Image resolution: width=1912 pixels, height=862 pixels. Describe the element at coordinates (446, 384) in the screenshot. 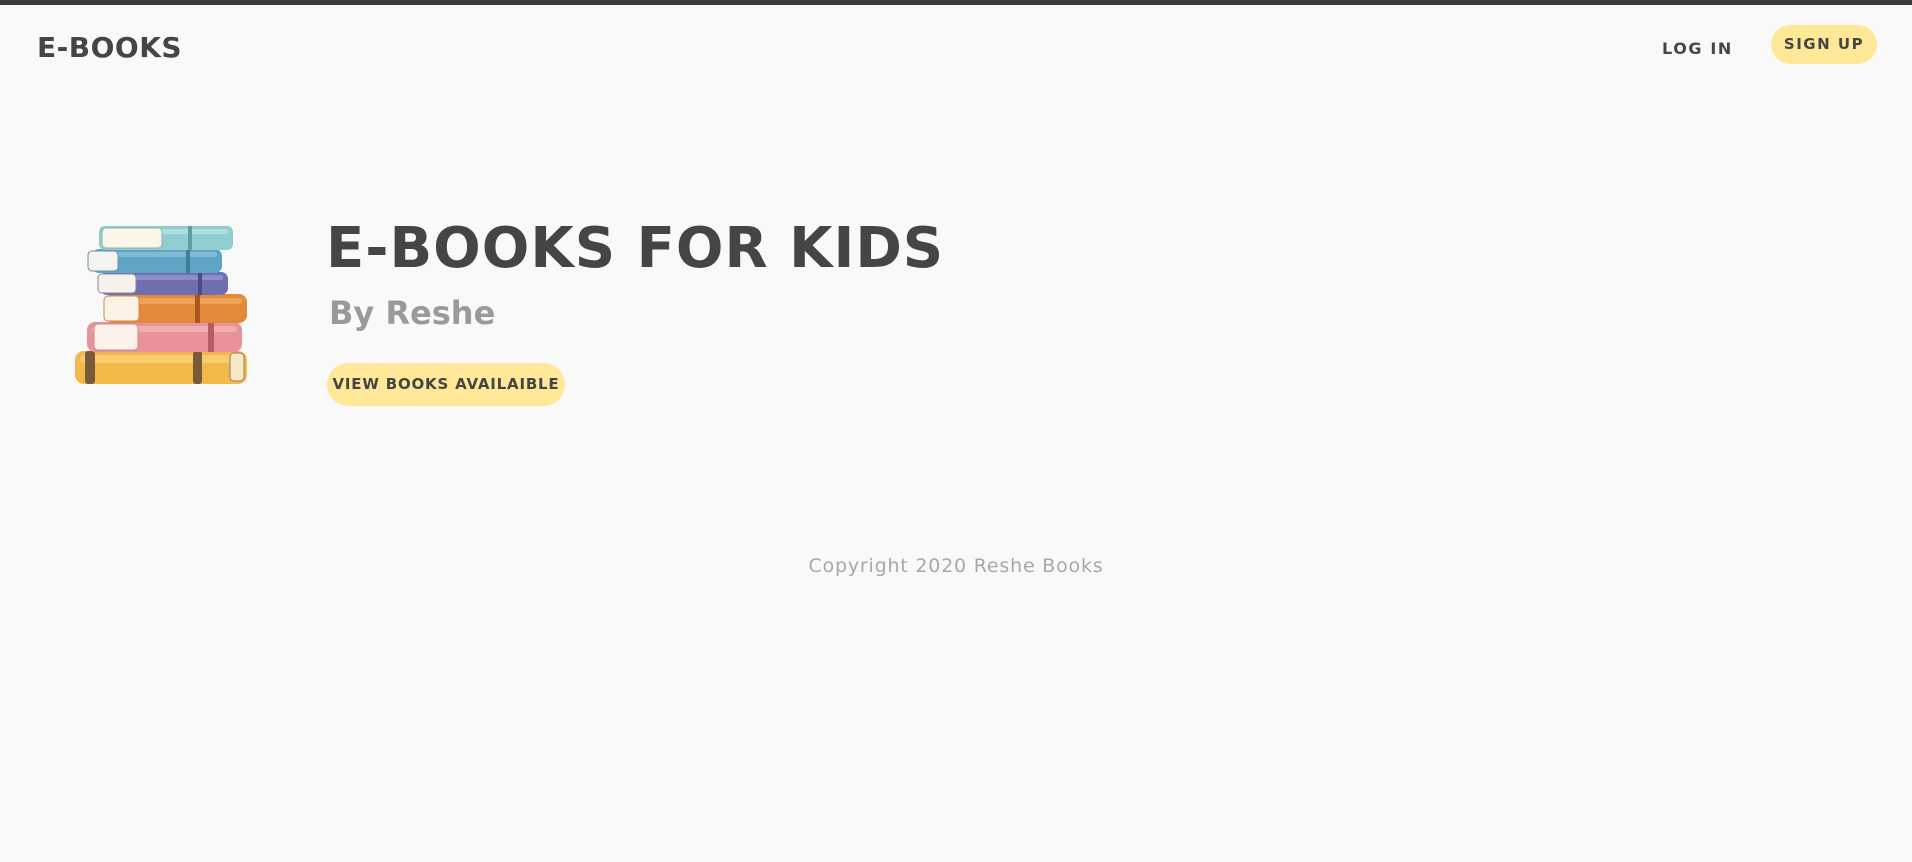

I see `view-books-button: VIEW BOOKS AVAILAIBLE` at that location.